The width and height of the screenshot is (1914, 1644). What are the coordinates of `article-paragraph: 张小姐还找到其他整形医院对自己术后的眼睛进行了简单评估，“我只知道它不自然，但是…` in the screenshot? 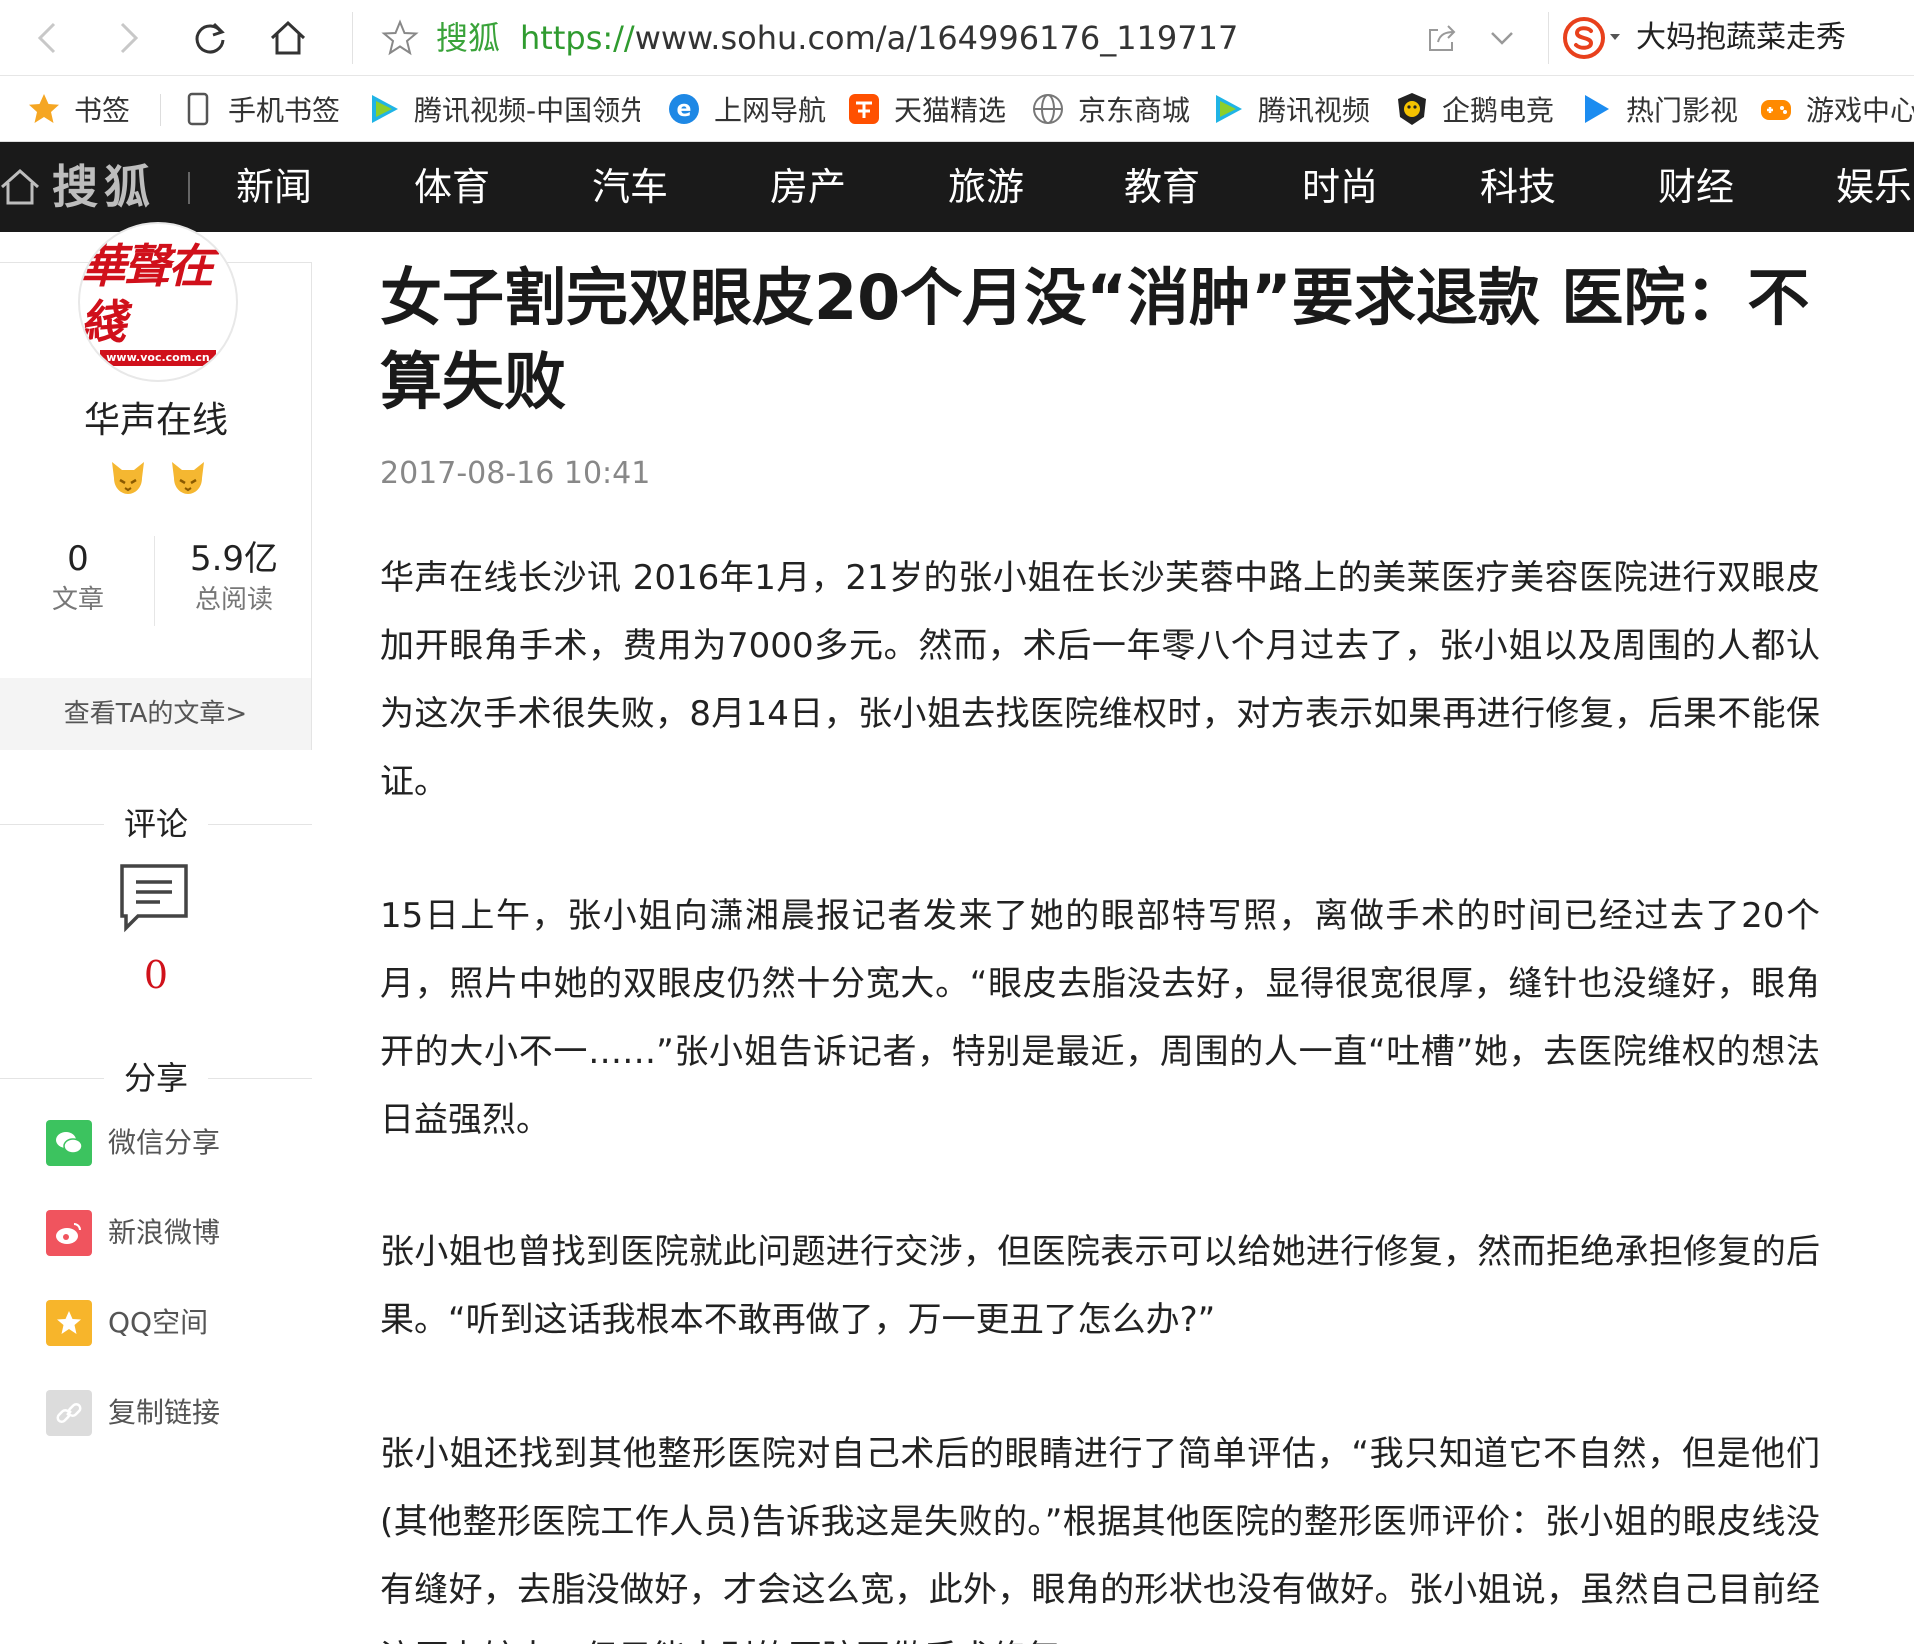 It's located at (1100, 1539).